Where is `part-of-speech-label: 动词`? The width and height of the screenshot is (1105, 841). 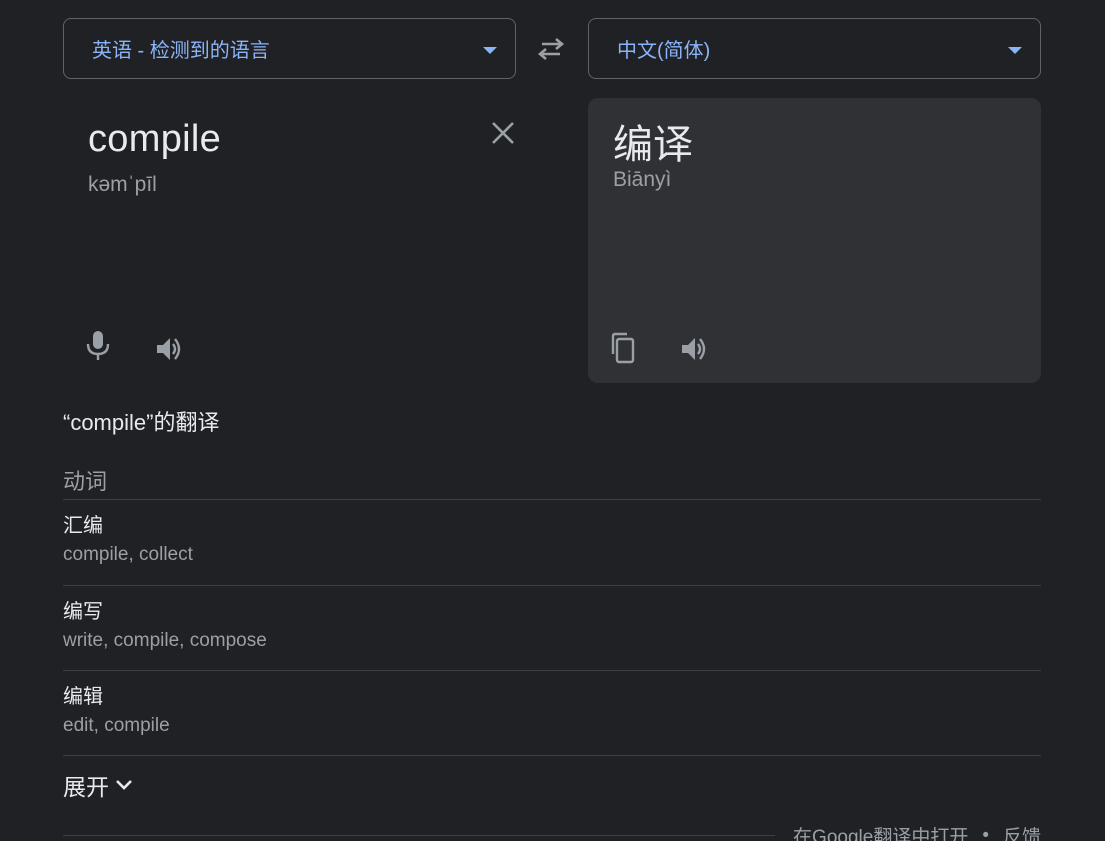
part-of-speech-label: 动词 is located at coordinates (85, 481).